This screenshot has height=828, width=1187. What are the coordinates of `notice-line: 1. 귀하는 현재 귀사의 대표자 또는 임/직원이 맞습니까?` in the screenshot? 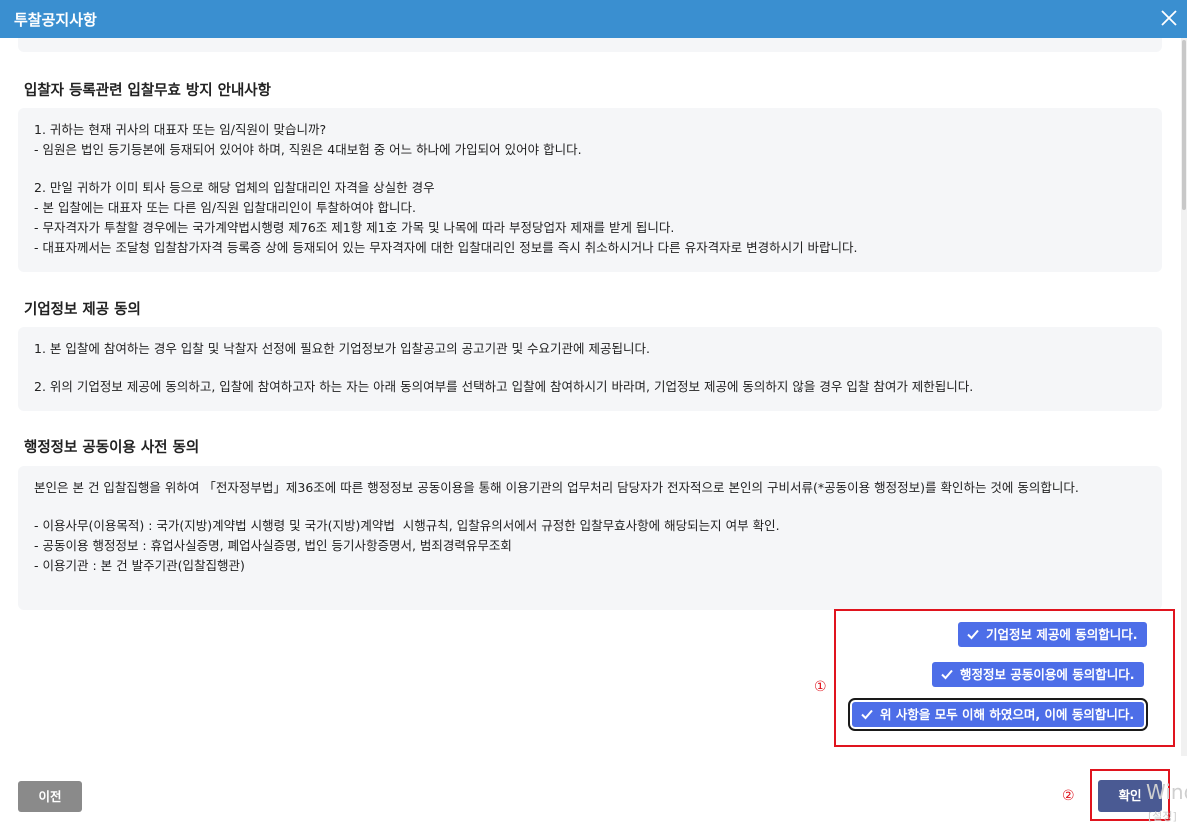 It's located at (180, 129).